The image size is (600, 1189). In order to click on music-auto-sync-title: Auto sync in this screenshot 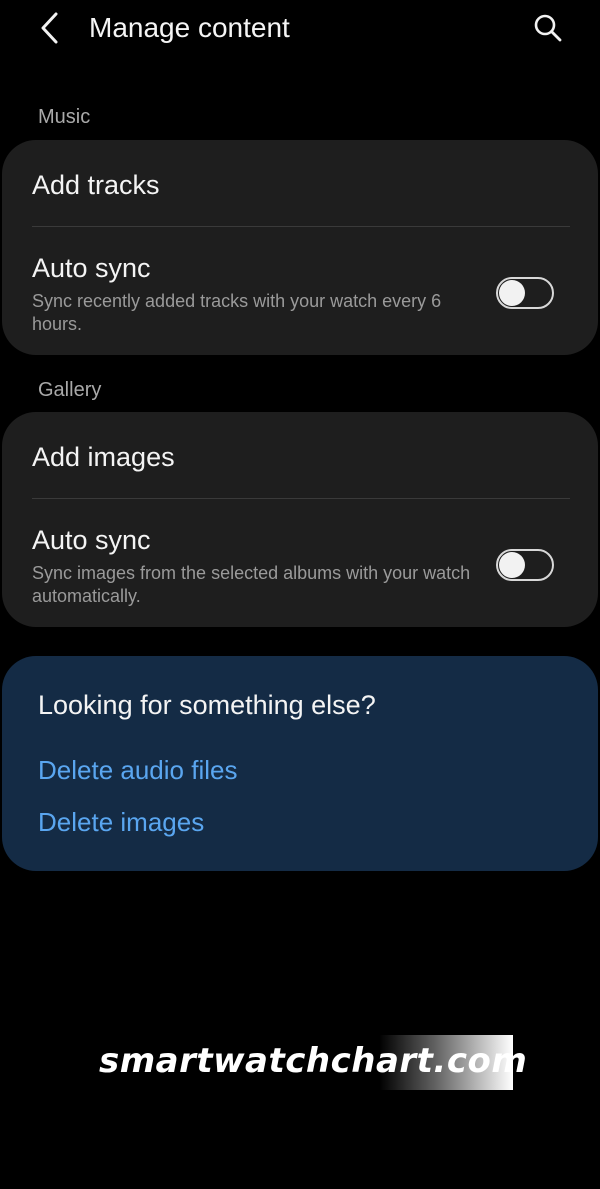, I will do `click(91, 268)`.